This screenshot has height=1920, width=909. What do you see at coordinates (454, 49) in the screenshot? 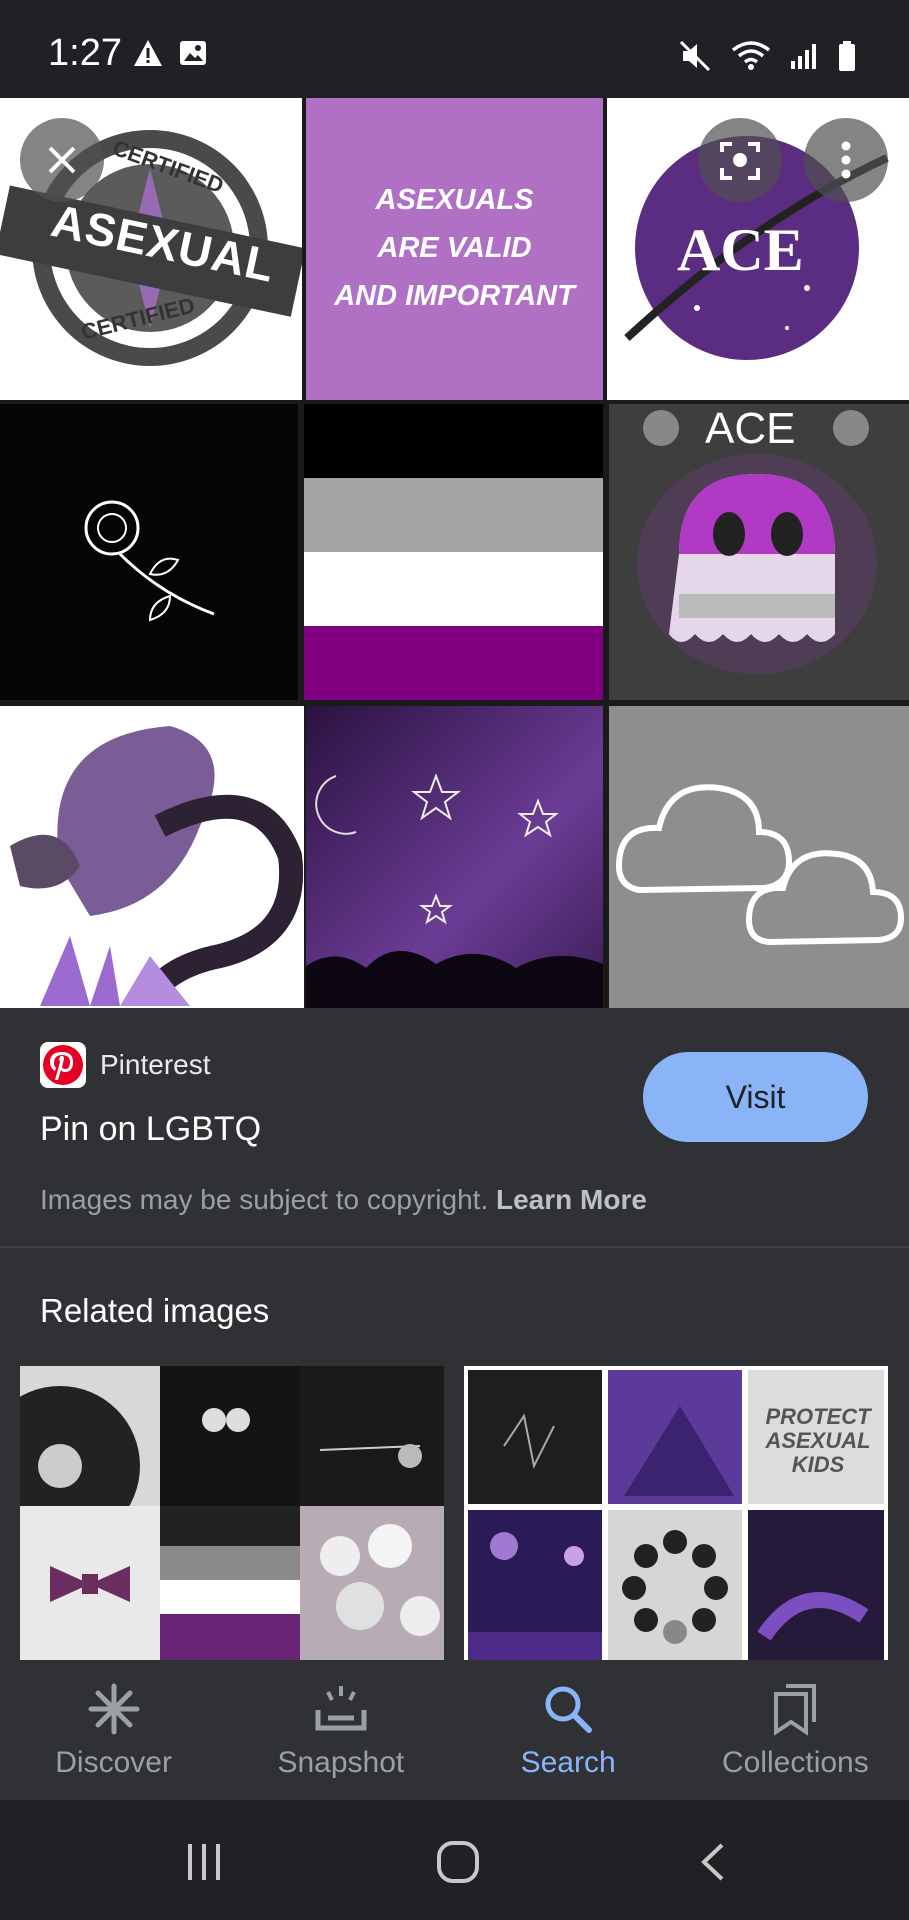
I see `status-bar: 1:27` at bounding box center [454, 49].